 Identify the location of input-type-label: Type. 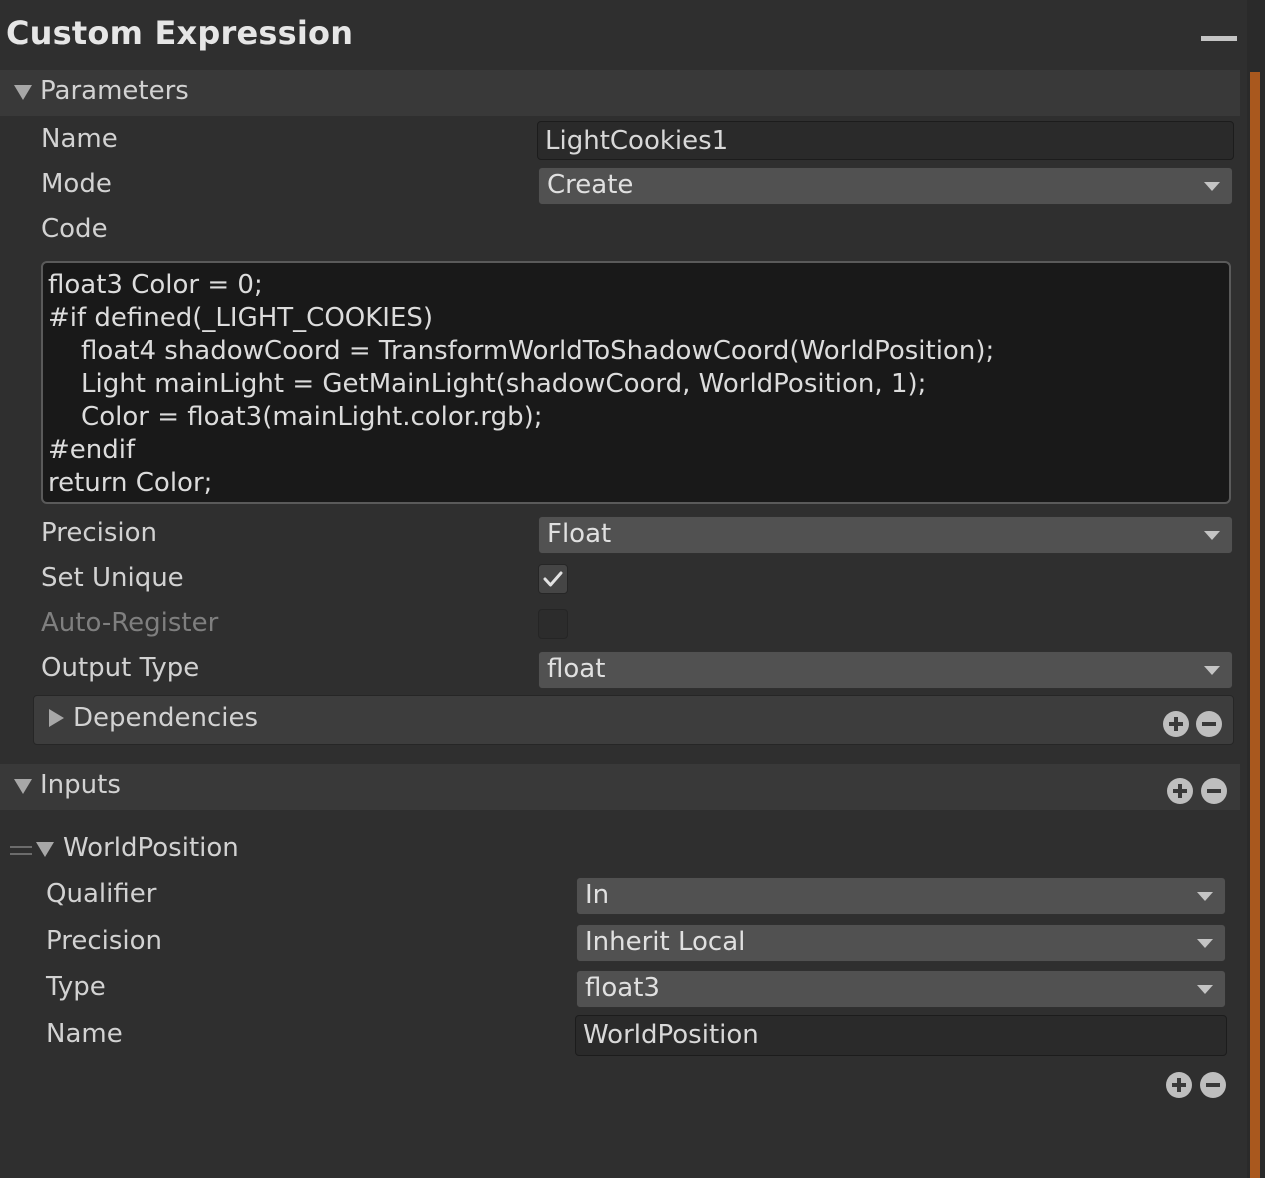
(76, 987).